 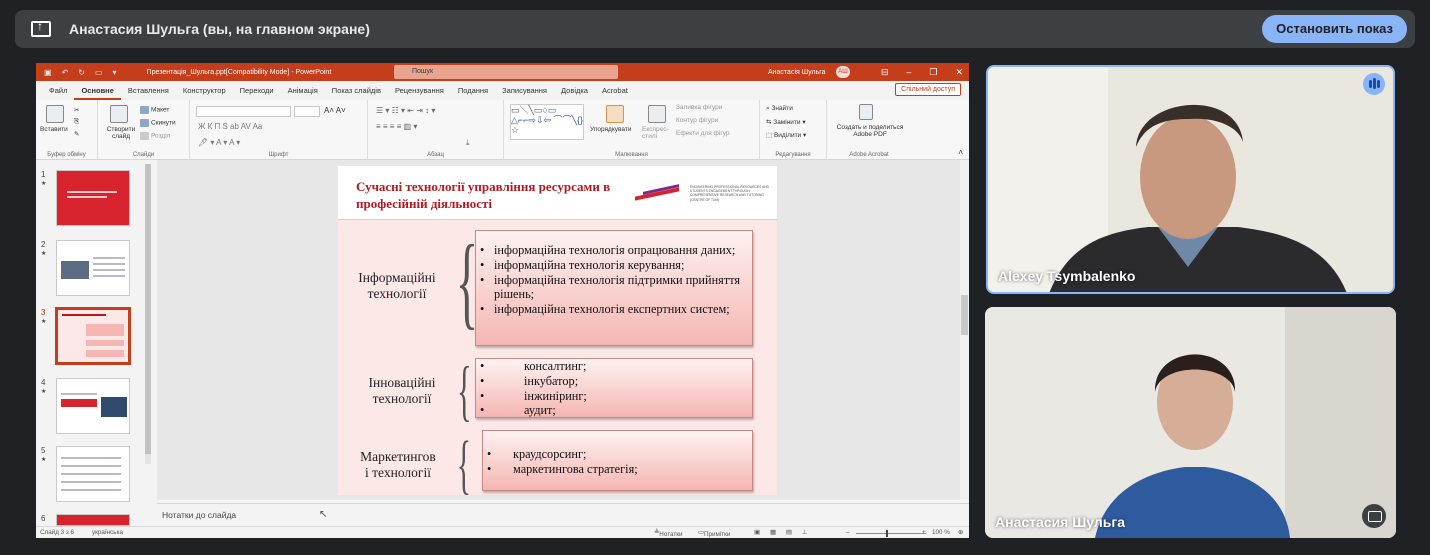 I want to click on notes-toggle: ≜ Нотатки, so click(x=668, y=533).